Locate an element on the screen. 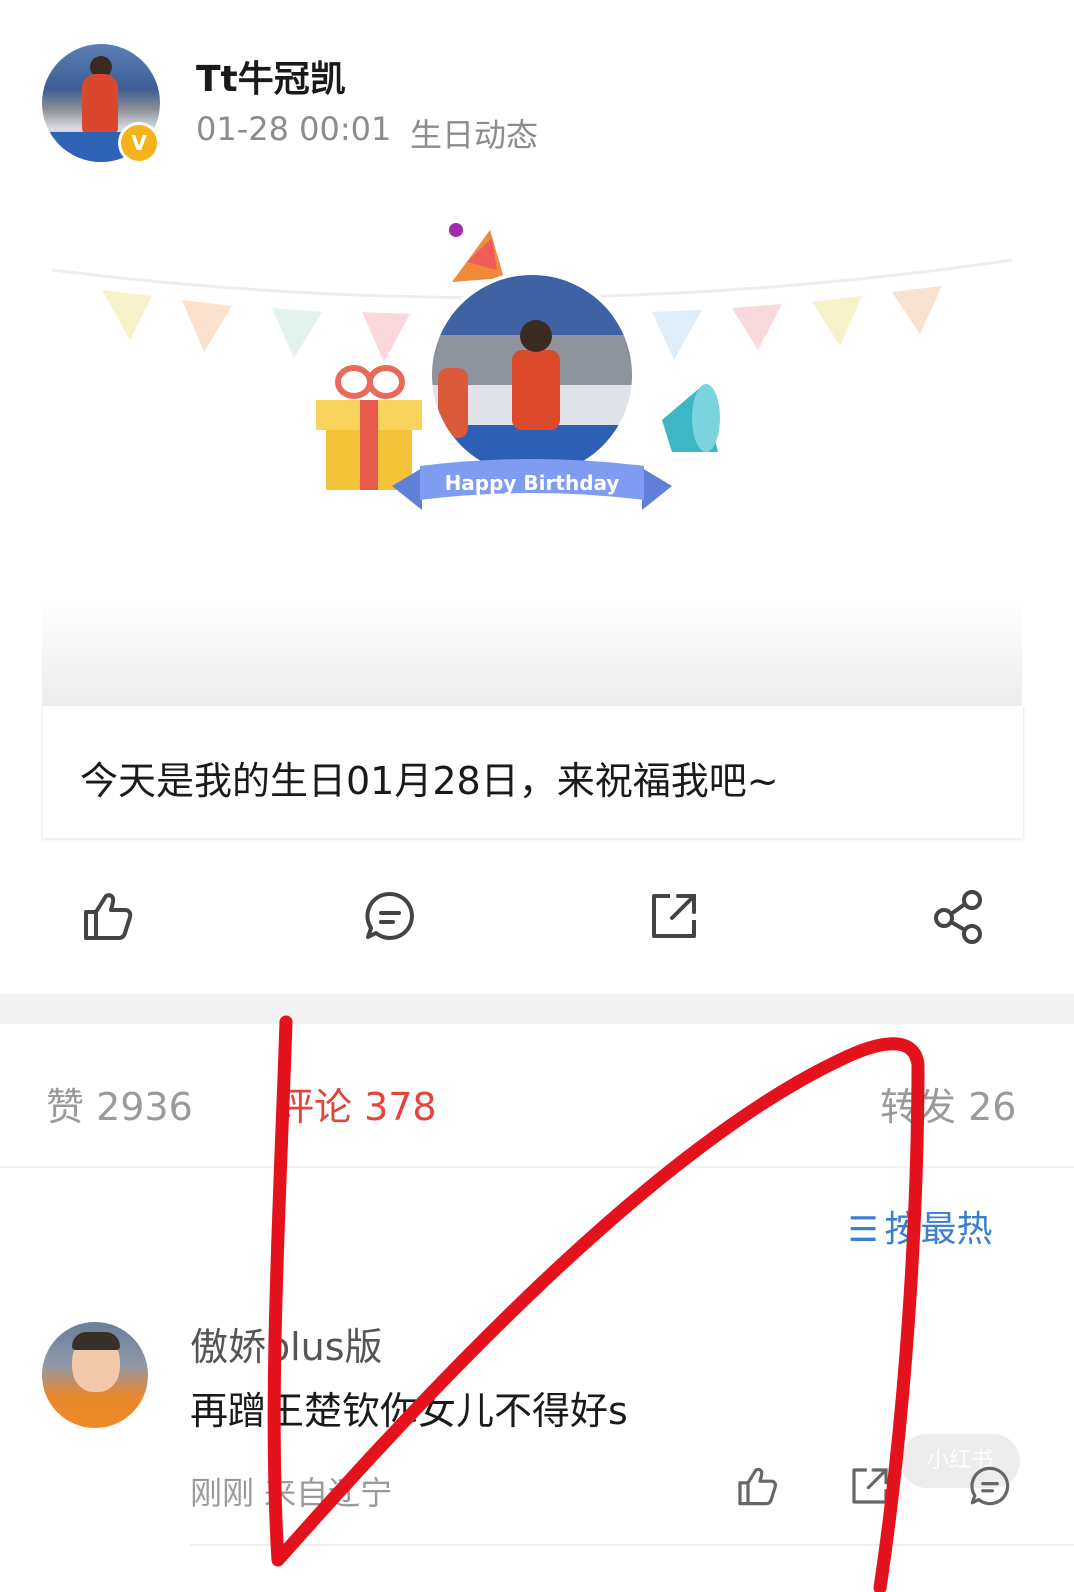  comment-text: 再蹭王楚钦你女儿不得好s is located at coordinates (409, 1411).